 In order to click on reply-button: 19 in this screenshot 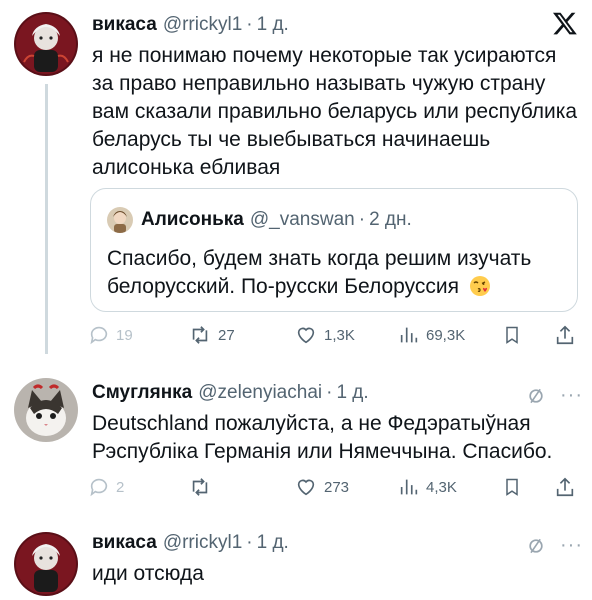, I will do `click(110, 335)`.